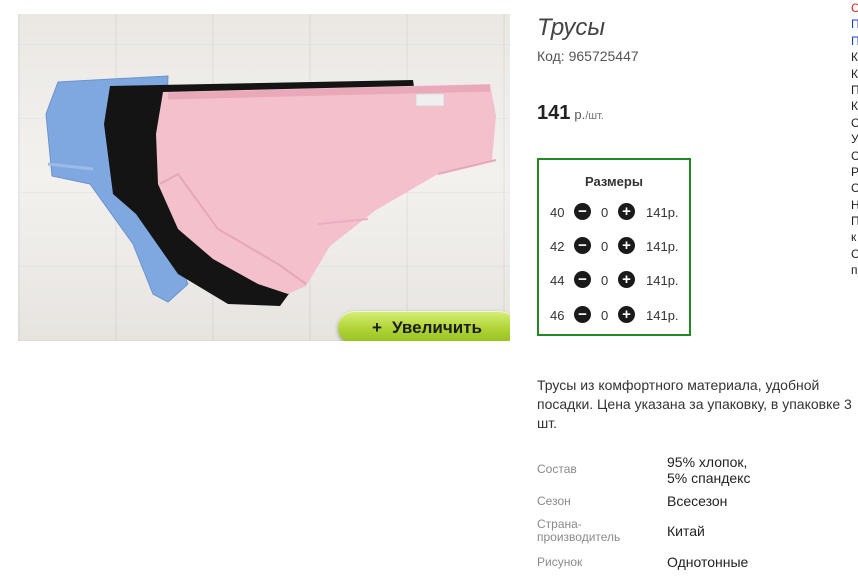  I want to click on property-value: Китай, so click(686, 531).